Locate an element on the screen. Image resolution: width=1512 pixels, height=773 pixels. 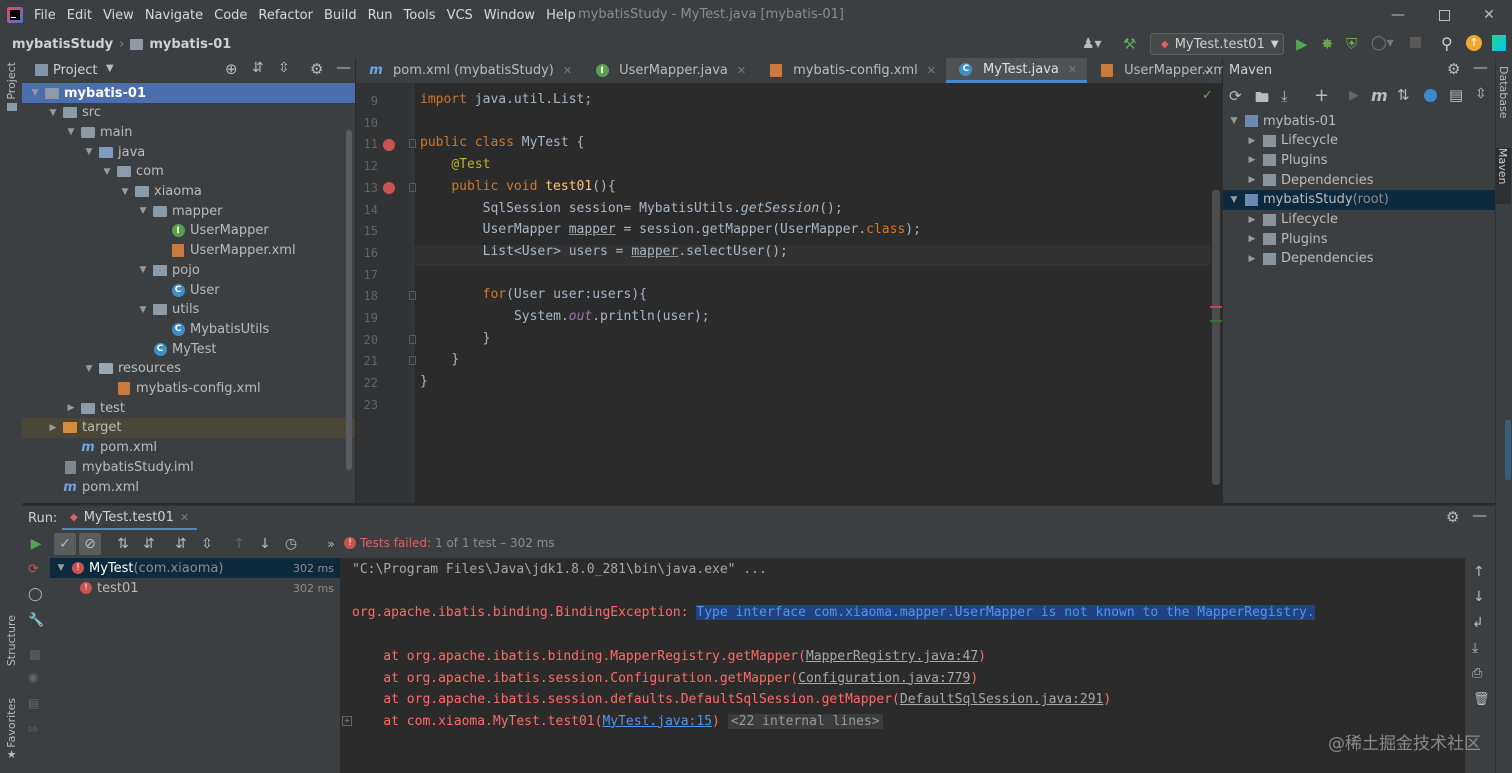
jetbrains-toolbox-icon is located at coordinates (1499, 43).